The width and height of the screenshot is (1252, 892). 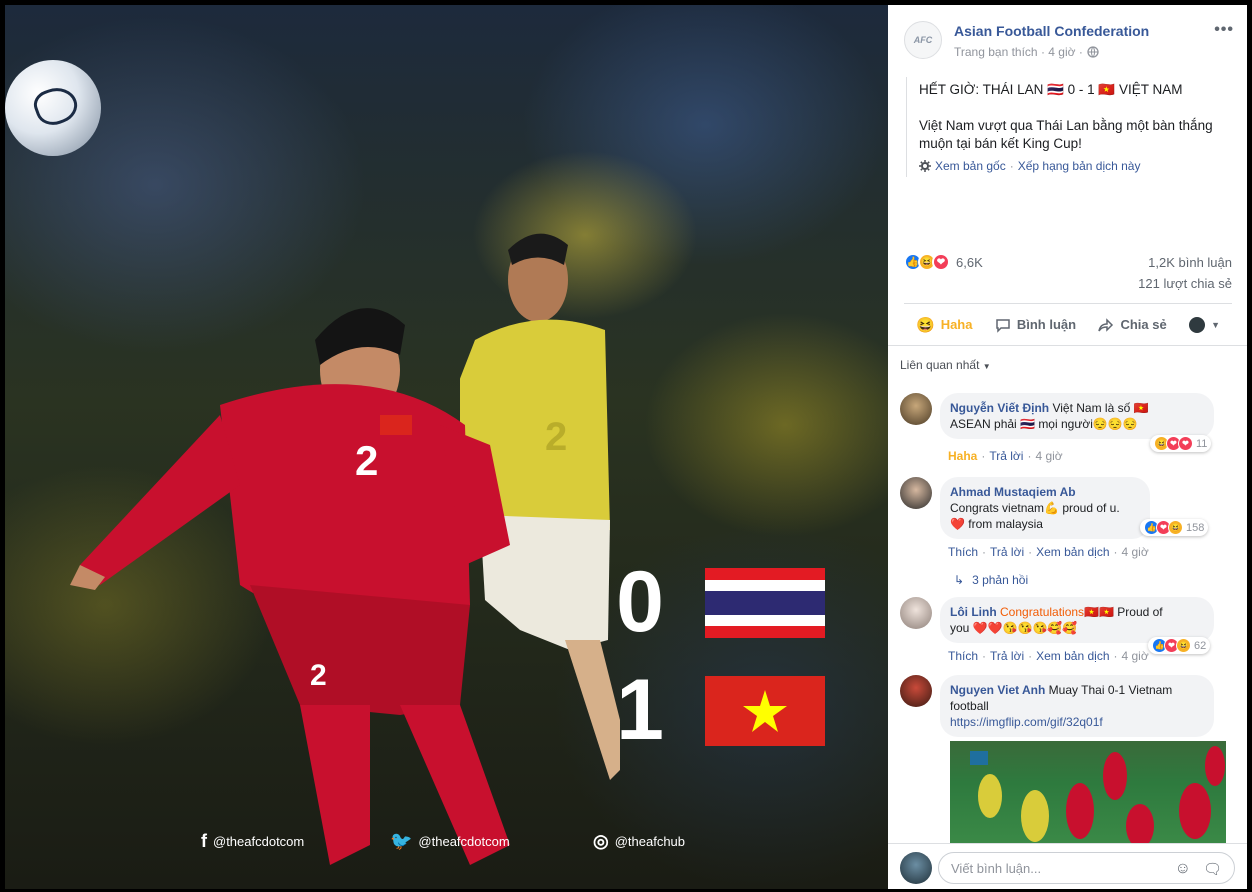 I want to click on reaction-icons: 👍 😆 ❤ 6,6K, so click(x=943, y=262).